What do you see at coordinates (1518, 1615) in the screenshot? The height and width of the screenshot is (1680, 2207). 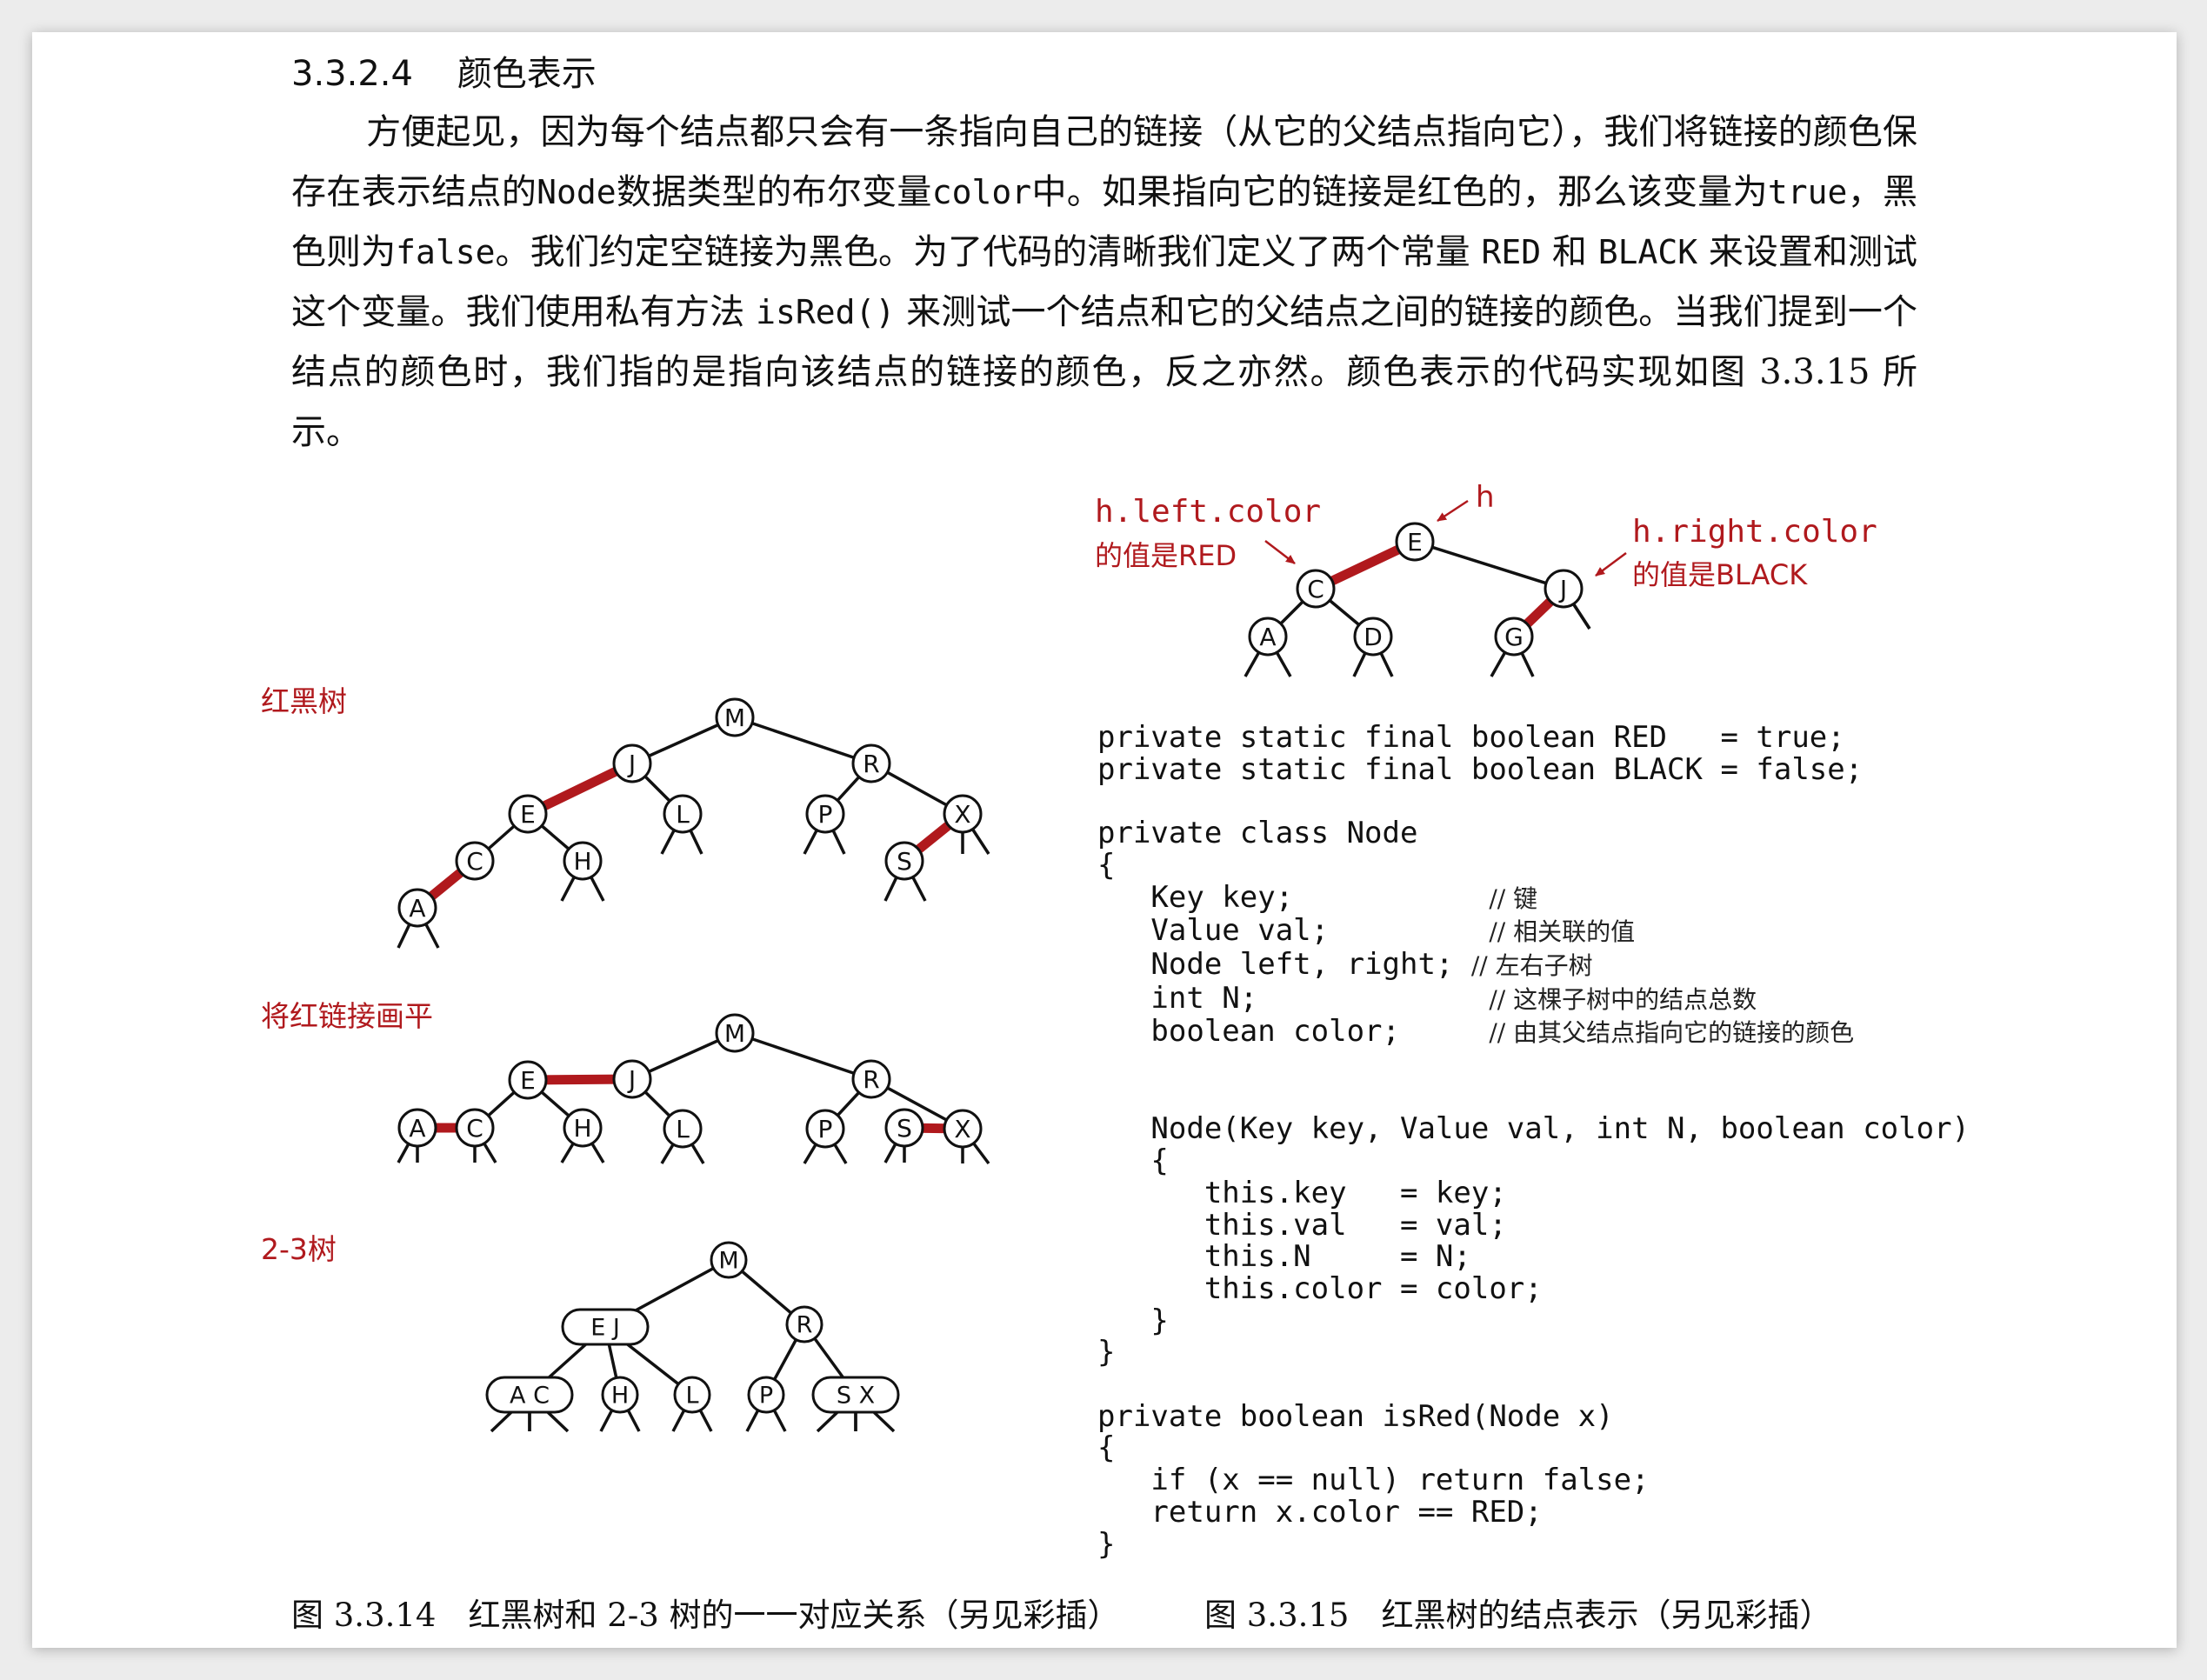 I see `figure-caption-3-3-15: 图 3.3.15 红黑树的结点表示（另见彩插）` at bounding box center [1518, 1615].